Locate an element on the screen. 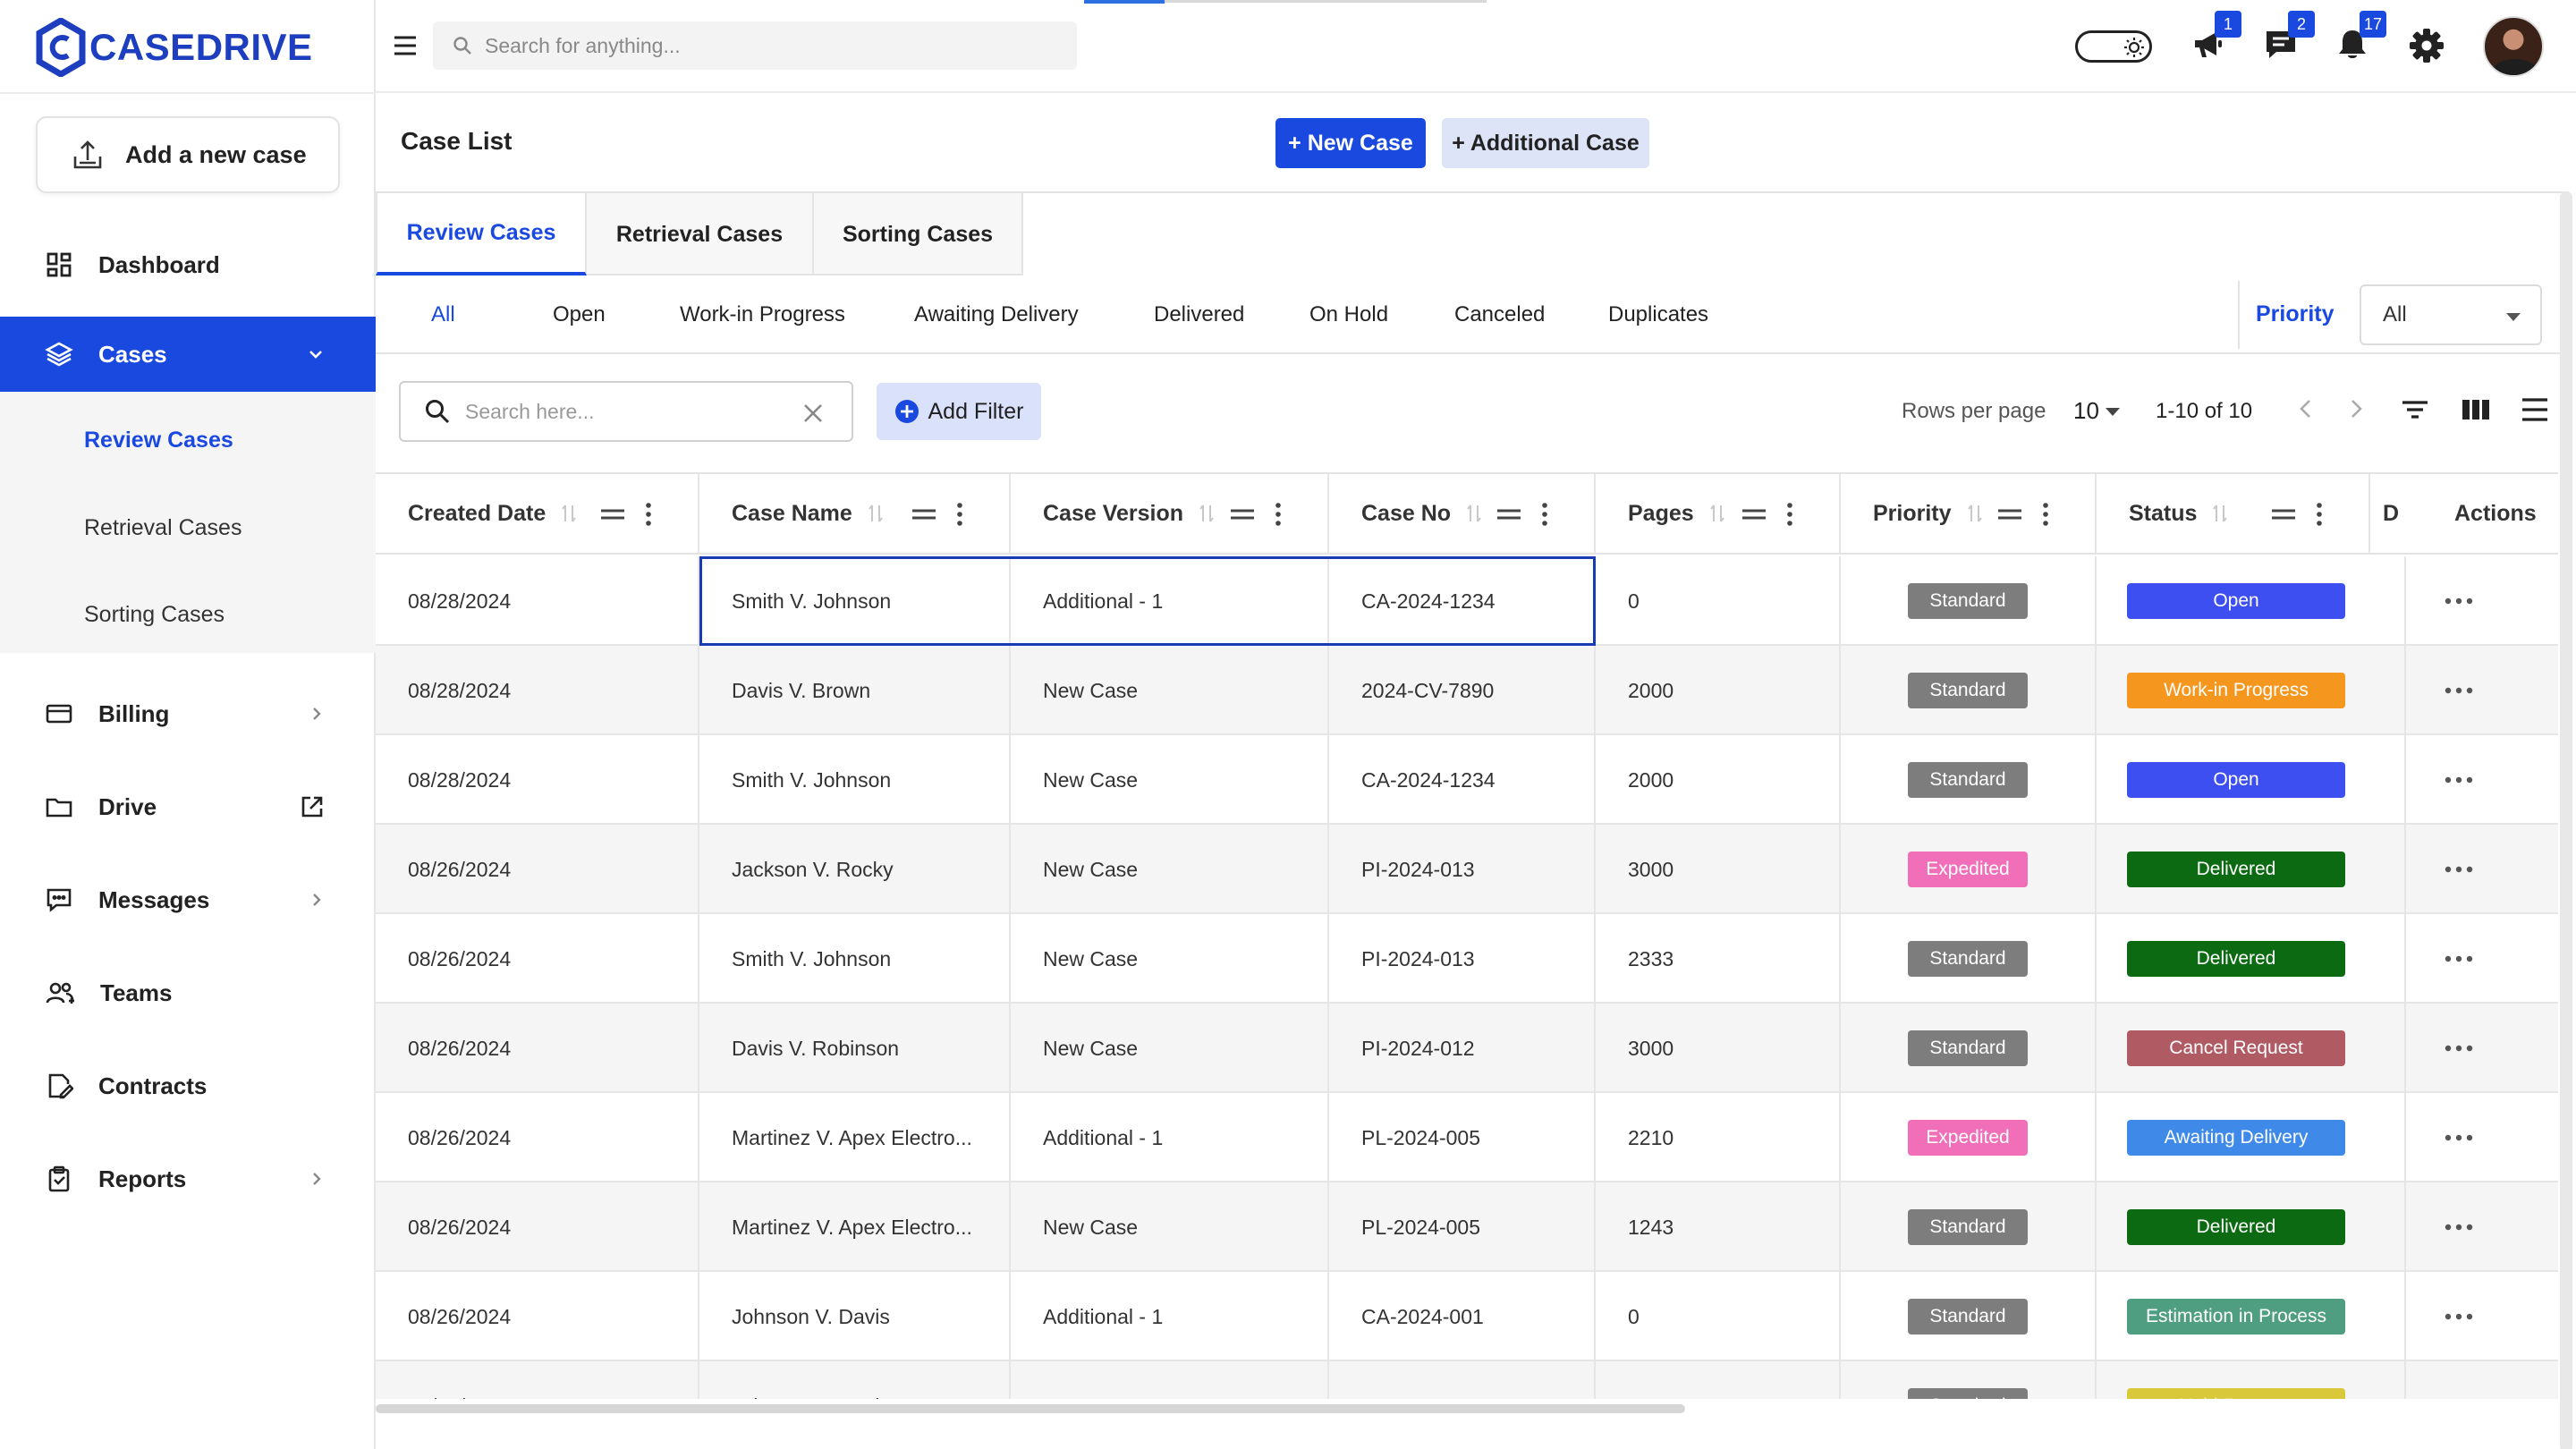 The width and height of the screenshot is (2576, 1449). new-case-button: + New Case is located at coordinates (1350, 143).